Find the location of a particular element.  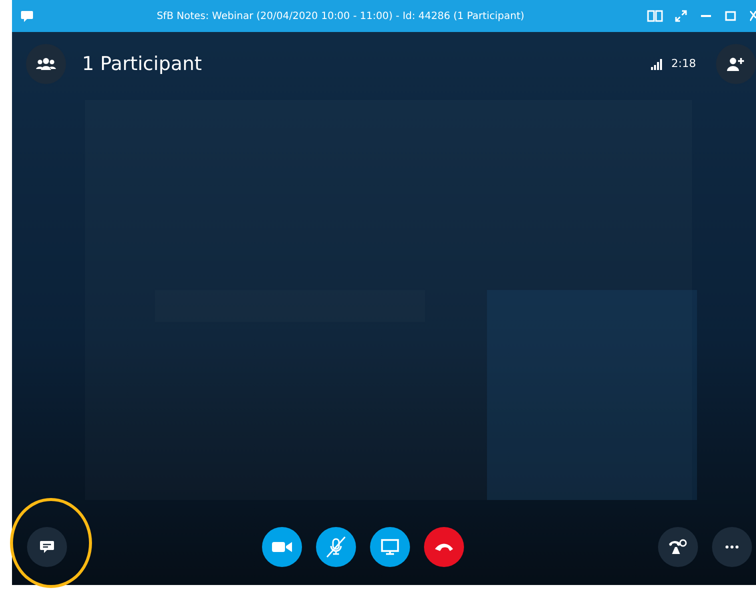

add-participant-button is located at coordinates (736, 64).